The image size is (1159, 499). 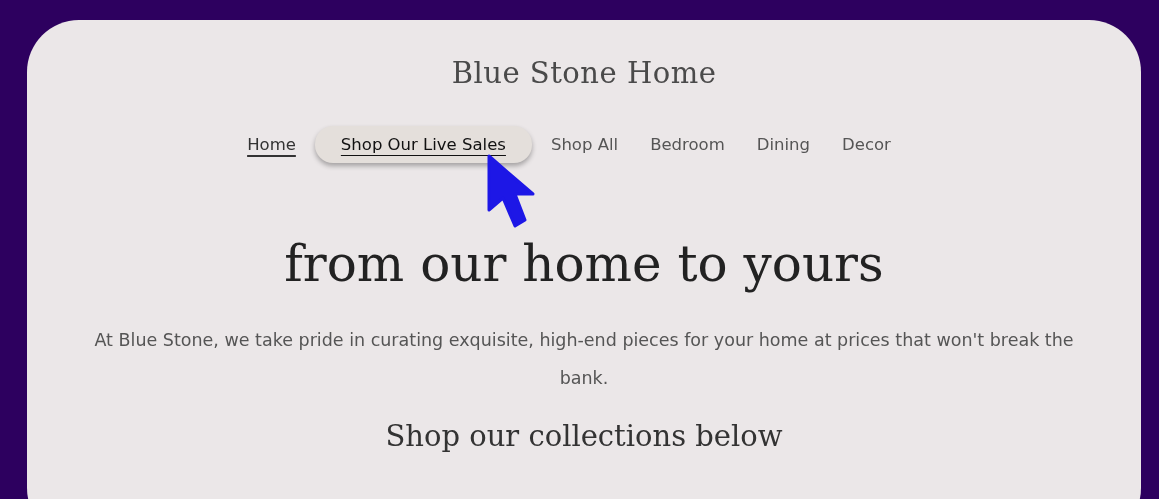 I want to click on site-title: Blue Stone Home, so click(x=584, y=73).